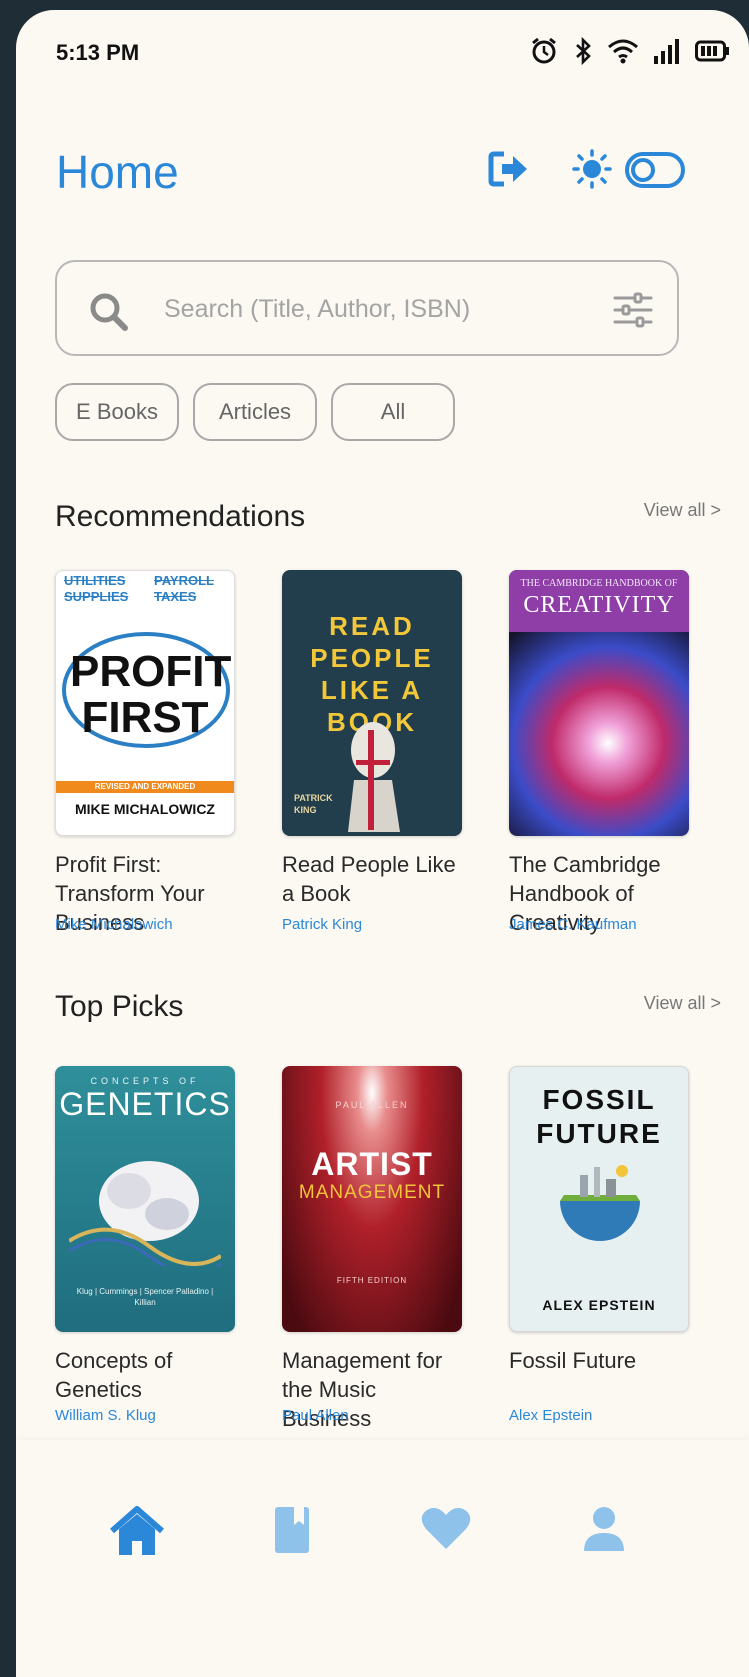 The width and height of the screenshot is (749, 1677). I want to click on cover-title: ARTIST, so click(372, 1164).